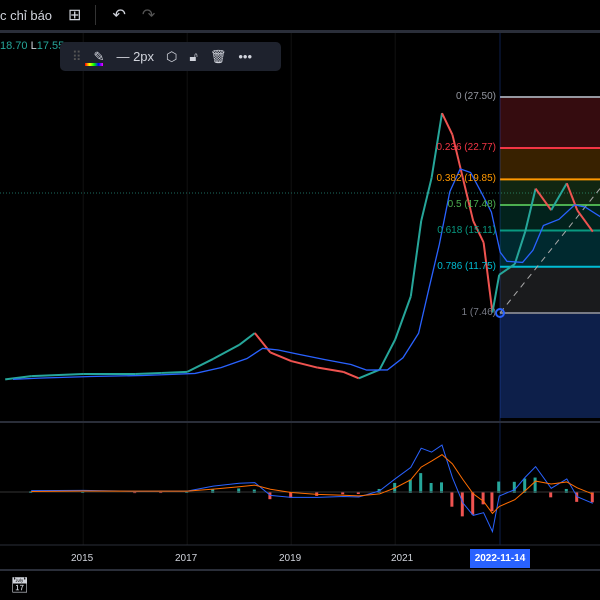 The height and width of the screenshot is (600, 600). What do you see at coordinates (471, 204) in the screenshot?
I see `fib-level-label: 0.5 (17.48)` at bounding box center [471, 204].